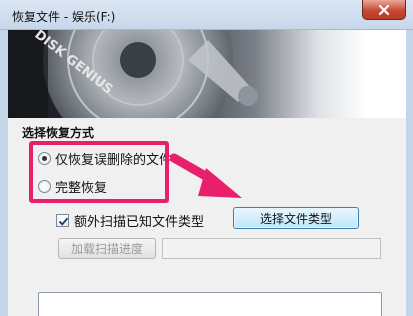 The width and height of the screenshot is (413, 316). Describe the element at coordinates (206, 175) in the screenshot. I see `annotation-arrow-icon` at that location.